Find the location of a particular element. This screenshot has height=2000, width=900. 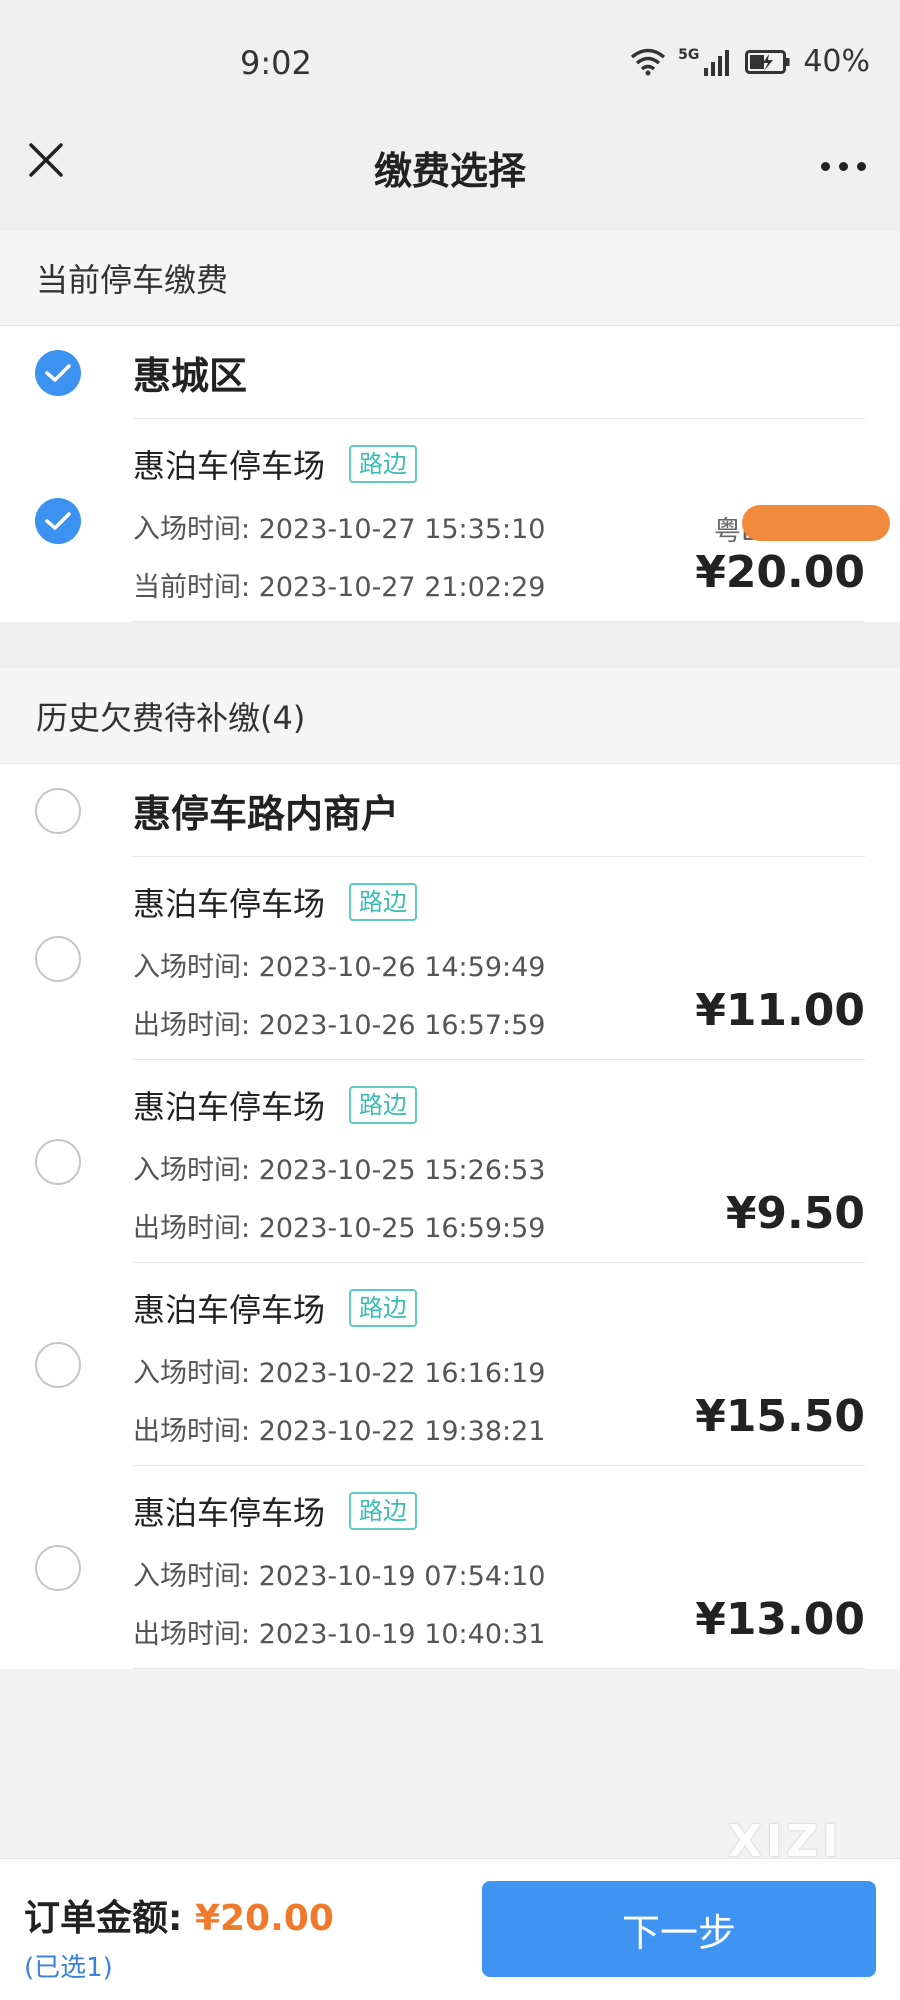

entry-time-line: 入场时间: 2023-10-25 15:26:53 is located at coordinates (339, 1167).